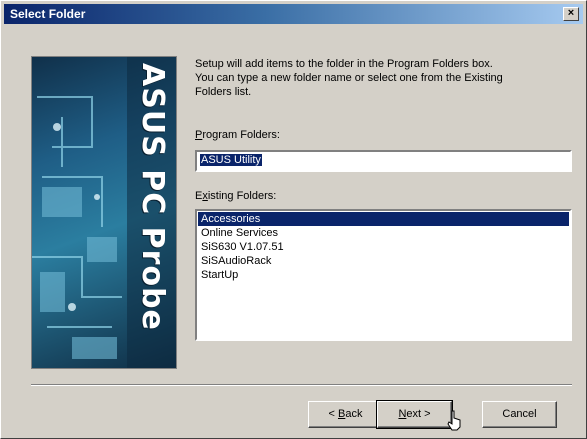 This screenshot has width=587, height=439. I want to click on divider, so click(301, 385).